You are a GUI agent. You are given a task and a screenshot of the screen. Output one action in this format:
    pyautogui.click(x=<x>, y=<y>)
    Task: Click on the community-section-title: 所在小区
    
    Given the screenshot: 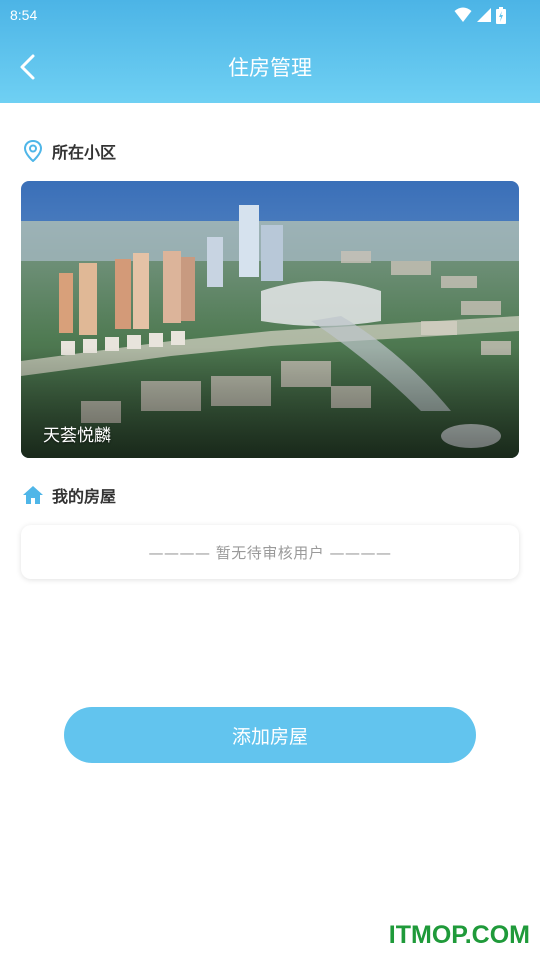 What is the action you would take?
    pyautogui.click(x=84, y=152)
    